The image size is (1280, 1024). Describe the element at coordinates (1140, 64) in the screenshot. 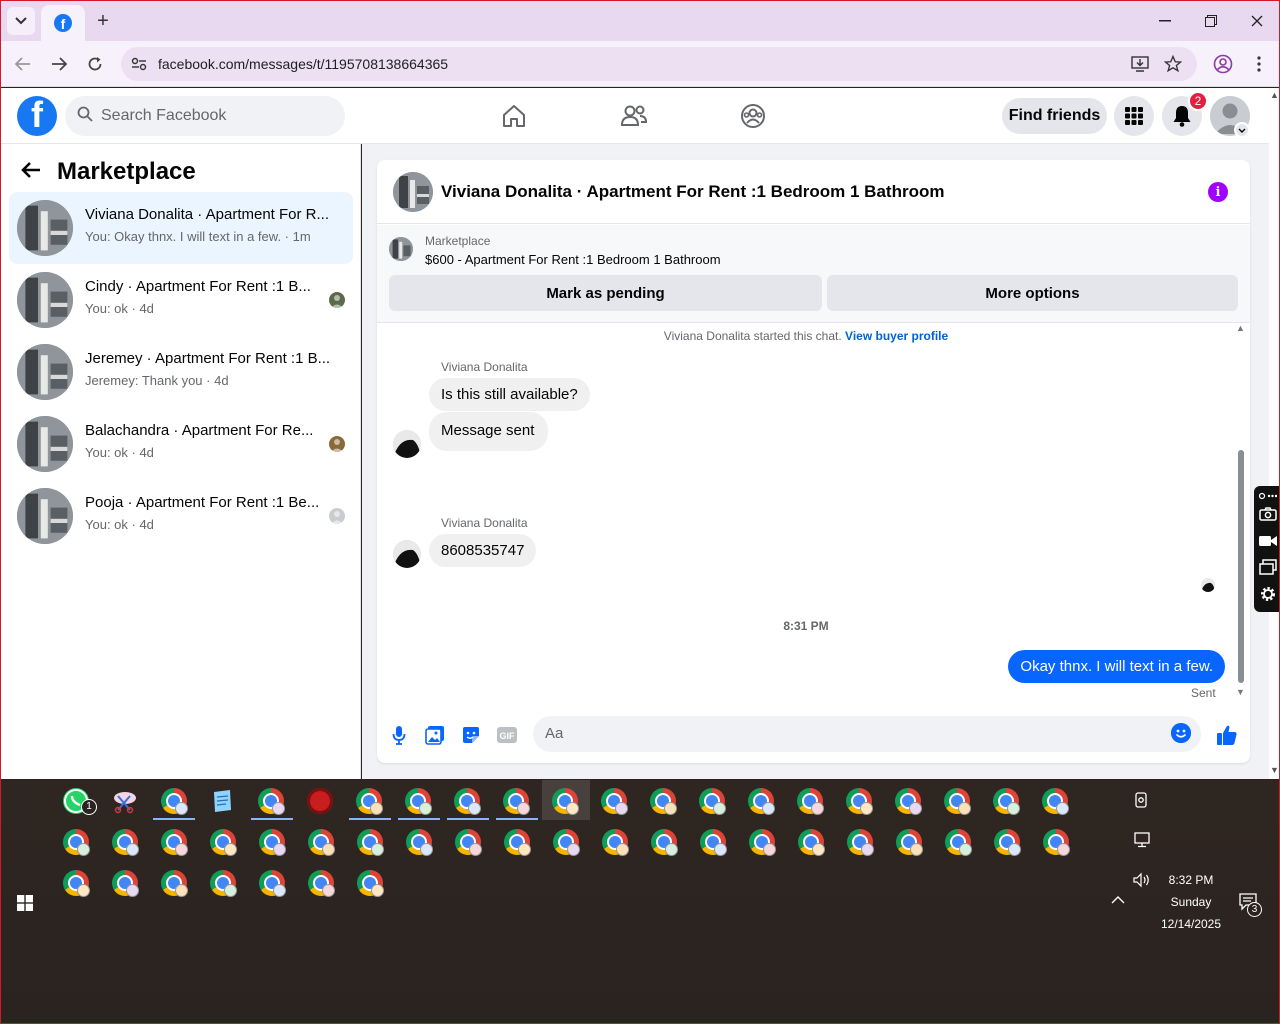

I see `install-app-icon` at that location.